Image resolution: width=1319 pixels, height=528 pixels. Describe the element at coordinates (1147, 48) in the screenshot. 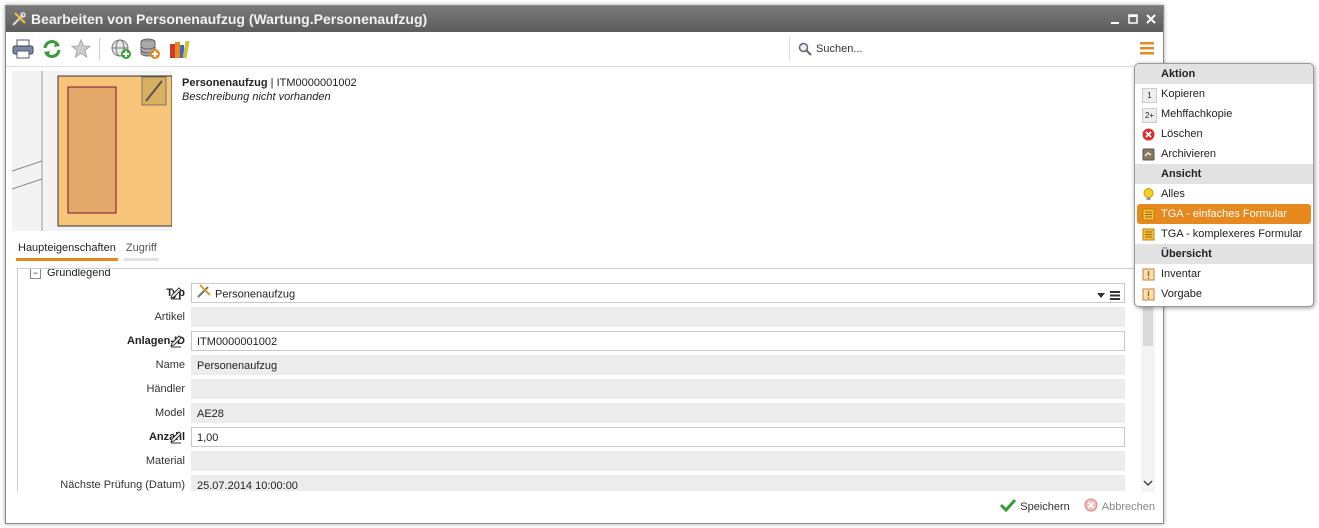

I see `hamburger-menu-icon` at that location.